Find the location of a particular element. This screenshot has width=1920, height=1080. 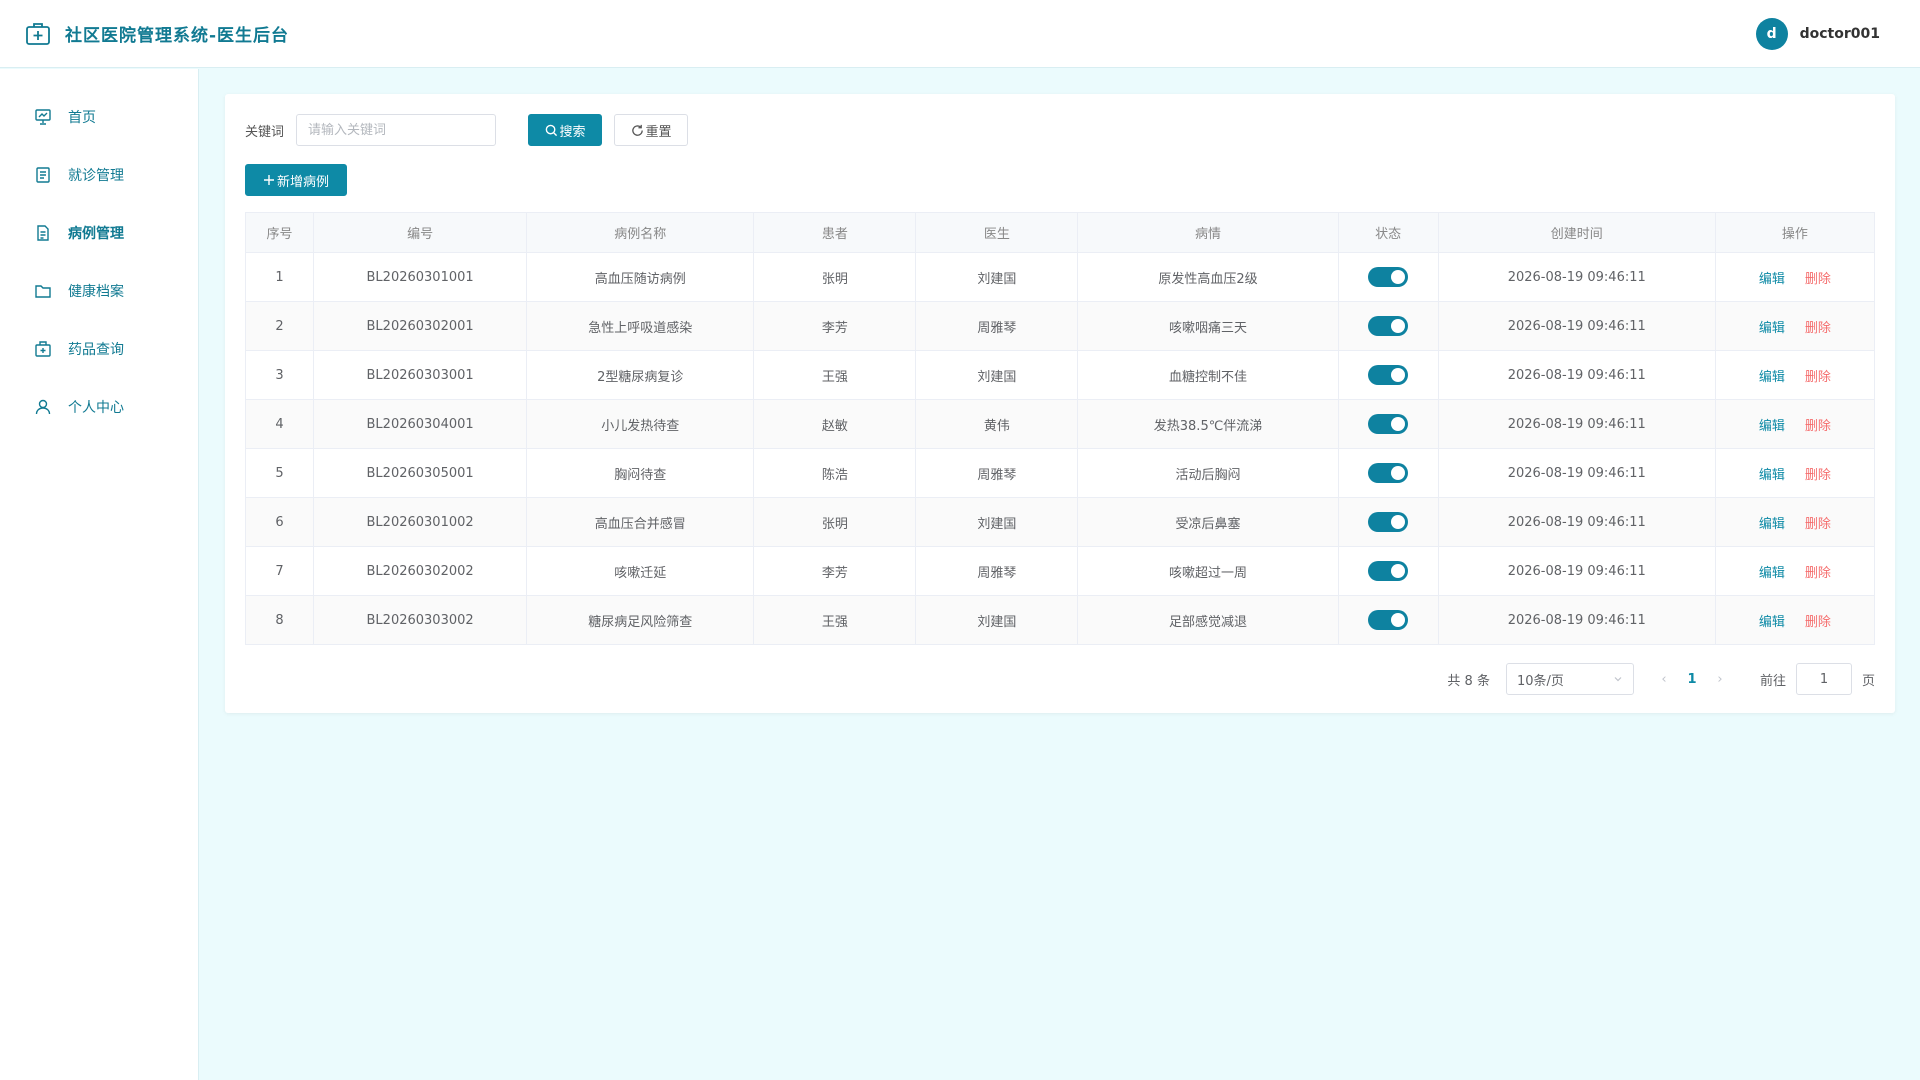

cell-index: 4 is located at coordinates (279, 424).